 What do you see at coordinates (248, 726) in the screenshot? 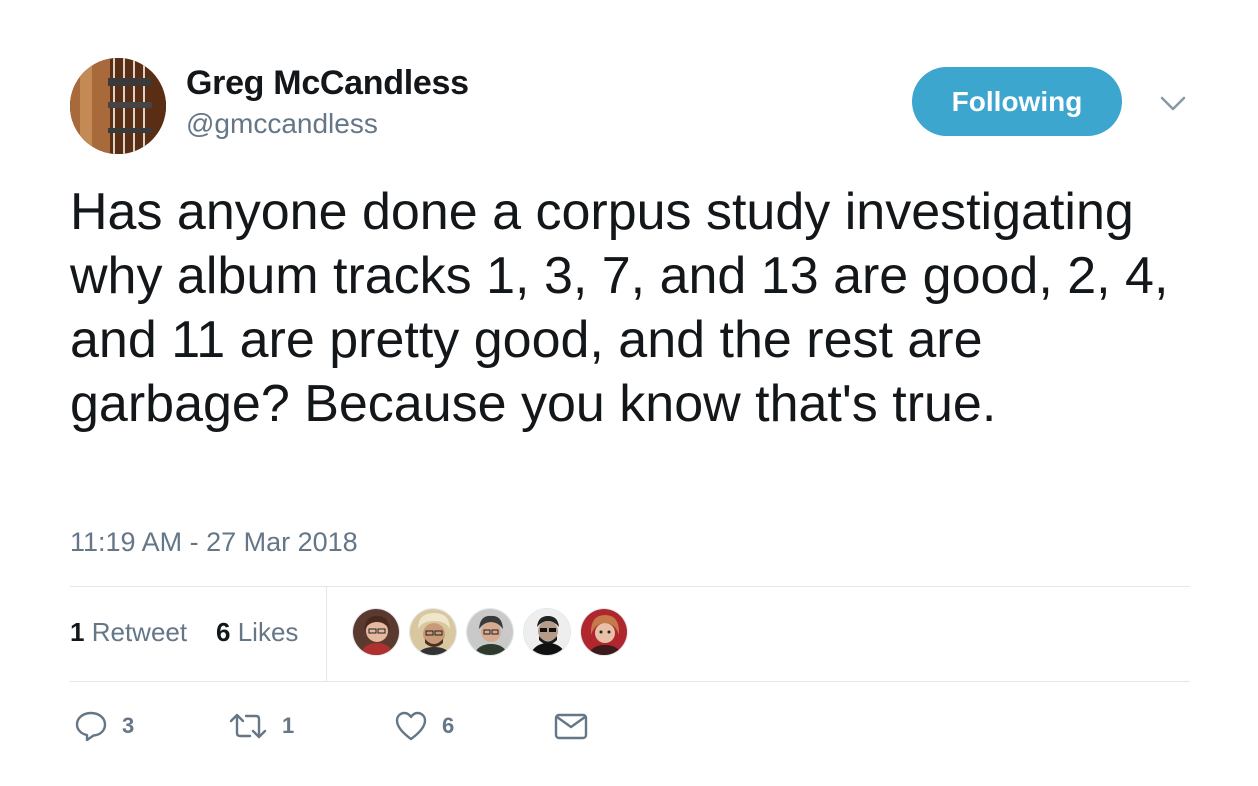
I see `retweet-icon` at bounding box center [248, 726].